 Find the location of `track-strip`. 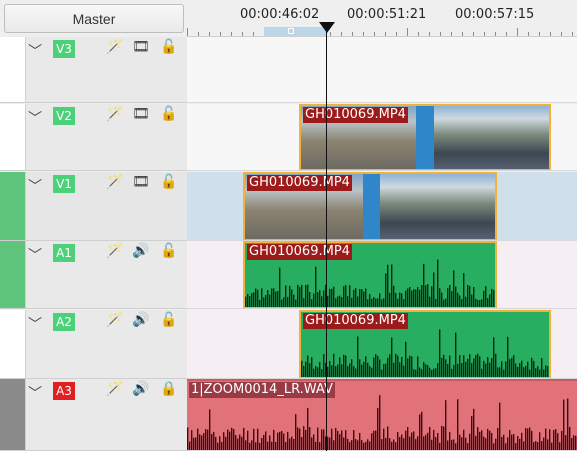

track-strip is located at coordinates (12, 69).